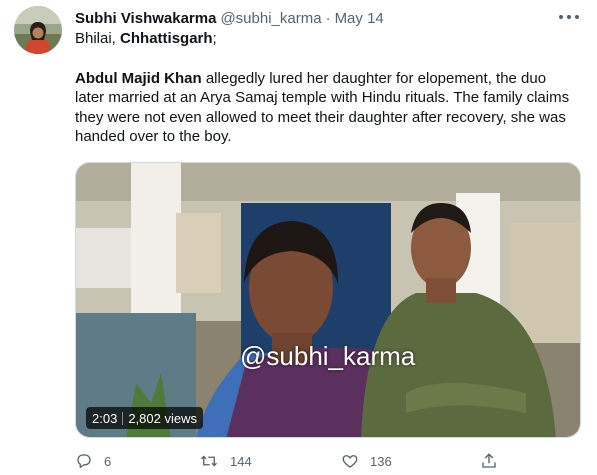 Image resolution: width=597 pixels, height=475 pixels. I want to click on user-handle: @subhi_karma, so click(270, 18).